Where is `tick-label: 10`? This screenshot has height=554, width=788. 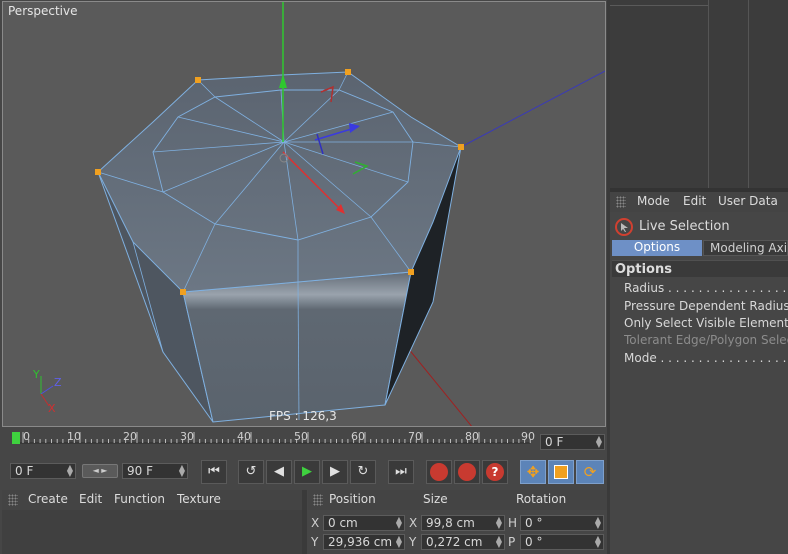
tick-label: 10 is located at coordinates (74, 436).